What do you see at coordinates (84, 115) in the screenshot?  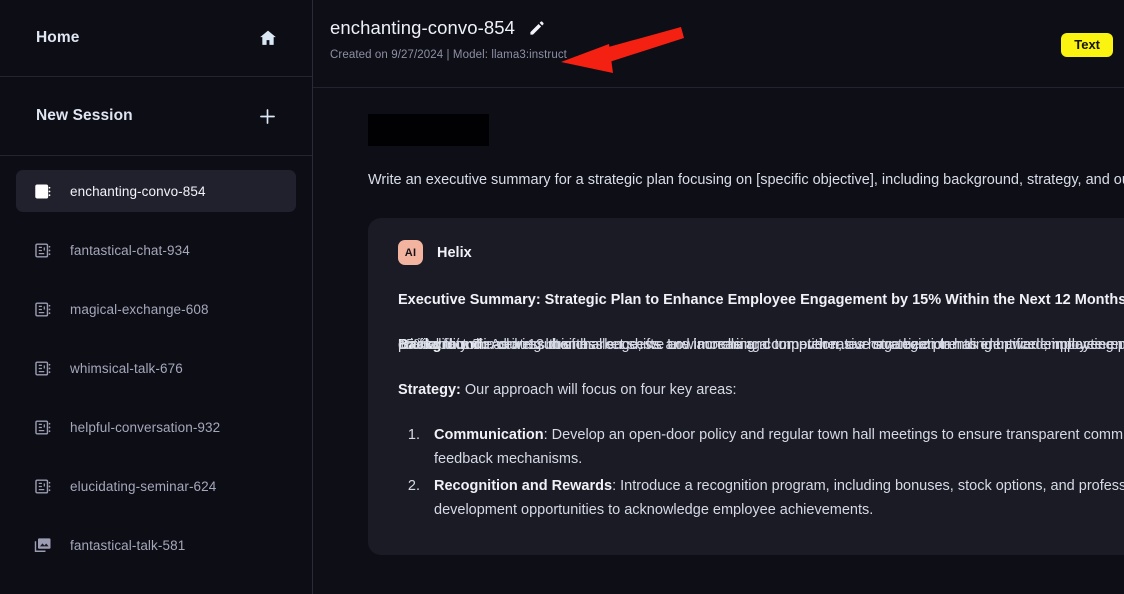 I see `sidebar-new-session-label: New Session` at bounding box center [84, 115].